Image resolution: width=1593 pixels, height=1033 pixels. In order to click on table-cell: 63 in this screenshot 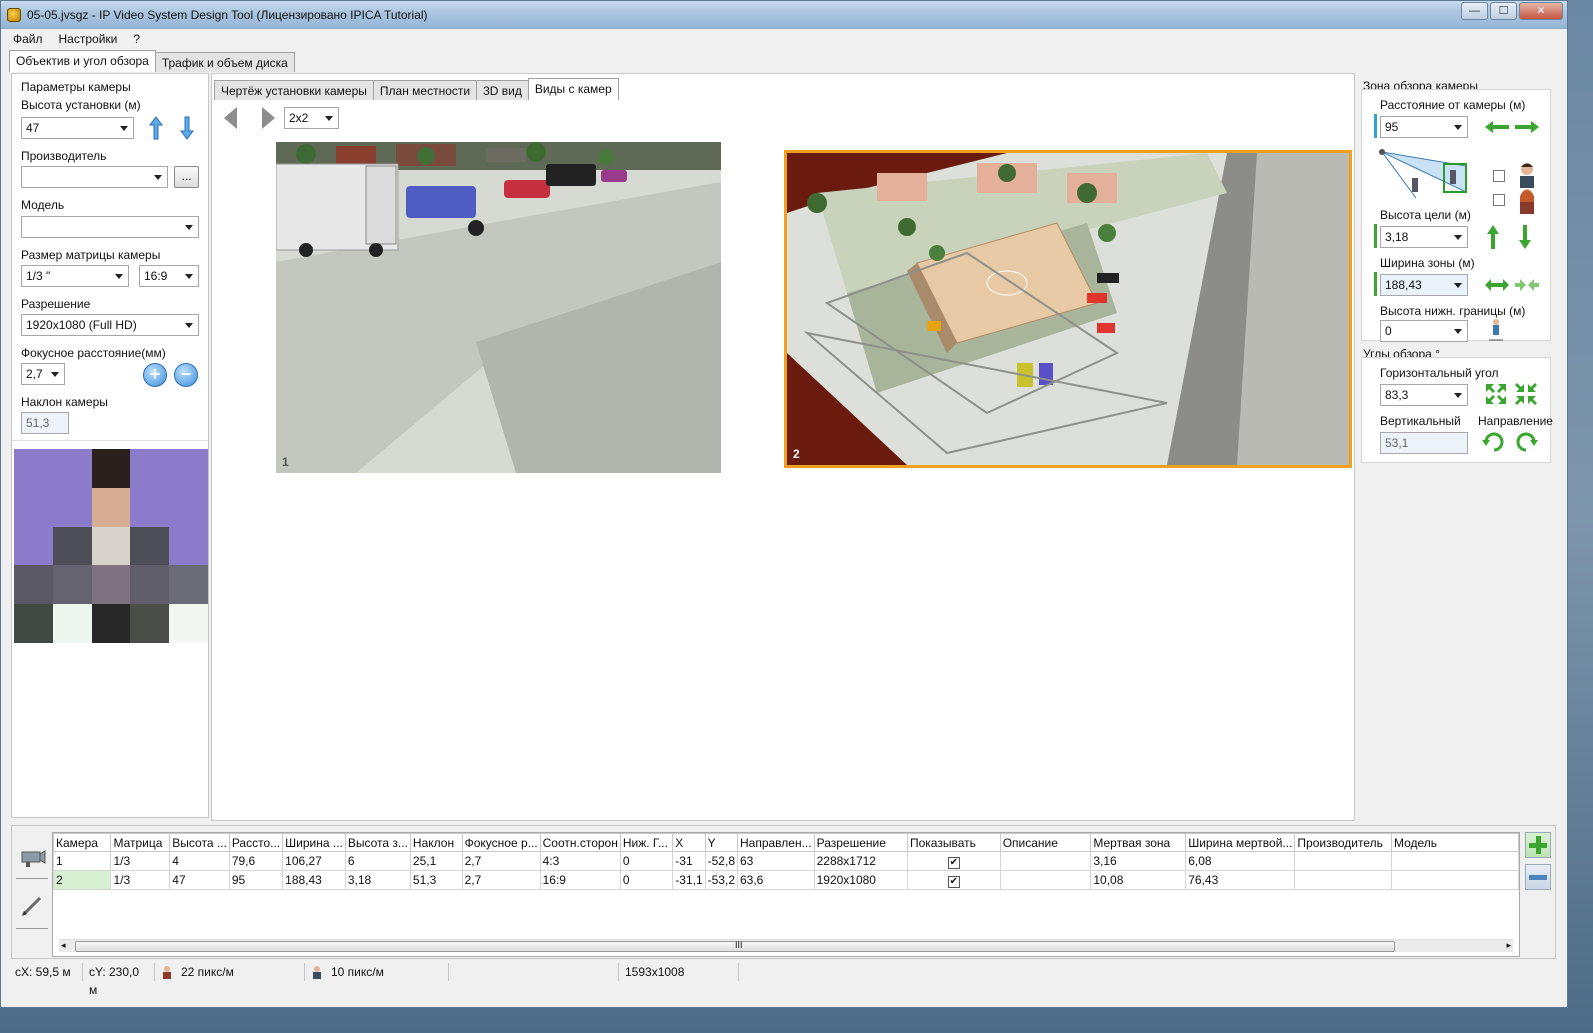, I will do `click(776, 861)`.